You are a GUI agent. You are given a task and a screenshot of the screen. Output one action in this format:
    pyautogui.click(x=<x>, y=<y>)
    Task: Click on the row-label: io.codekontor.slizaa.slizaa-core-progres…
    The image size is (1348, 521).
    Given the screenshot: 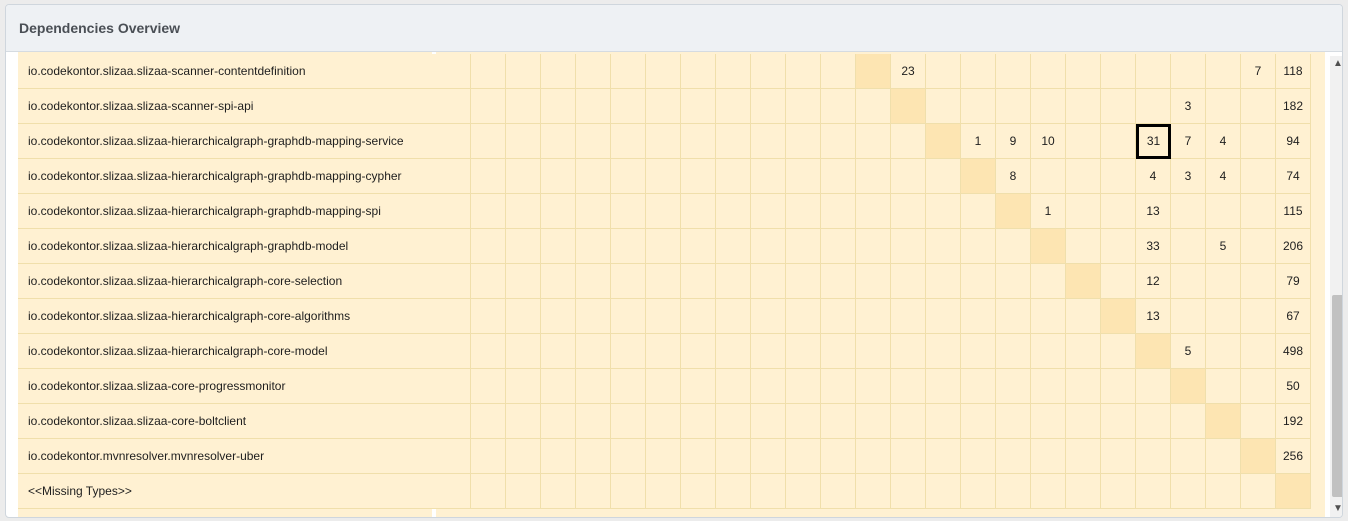 What is the action you would take?
    pyautogui.click(x=229, y=386)
    